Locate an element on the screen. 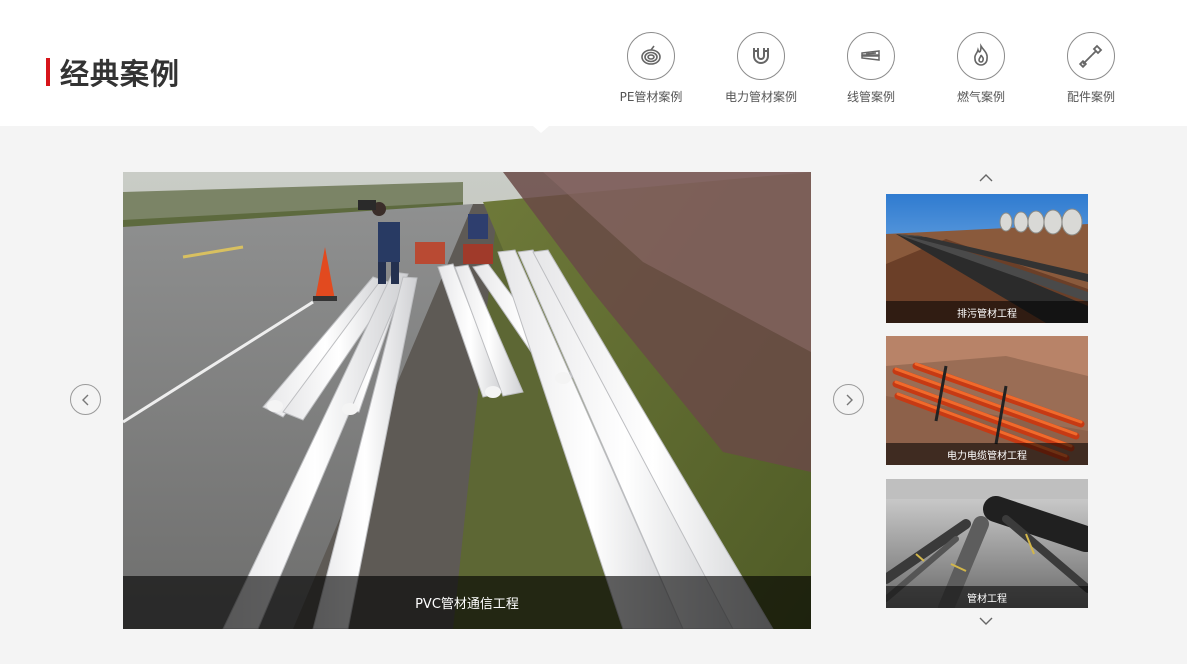  category-fittings: 配件案例 is located at coordinates (1091, 68).